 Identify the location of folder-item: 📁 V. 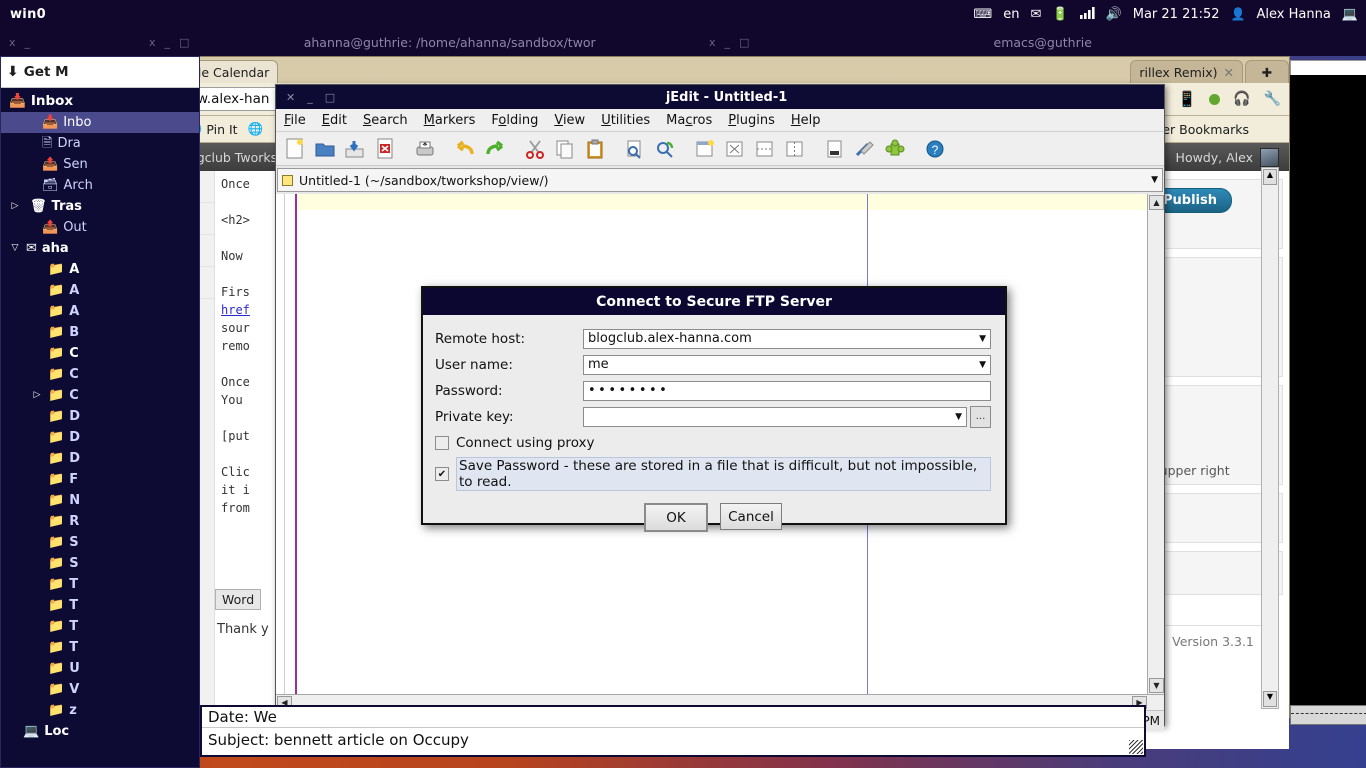
(100, 689).